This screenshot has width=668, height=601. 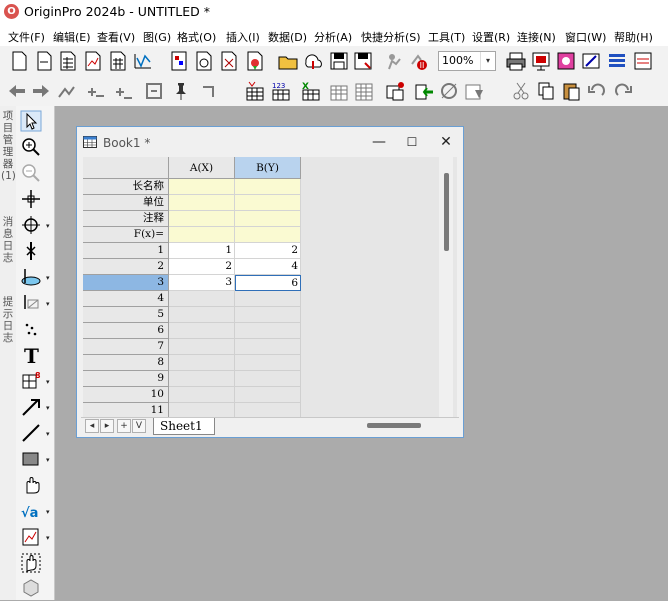 What do you see at coordinates (126, 187) in the screenshot?
I see `row-label-long-name: 长名称` at bounding box center [126, 187].